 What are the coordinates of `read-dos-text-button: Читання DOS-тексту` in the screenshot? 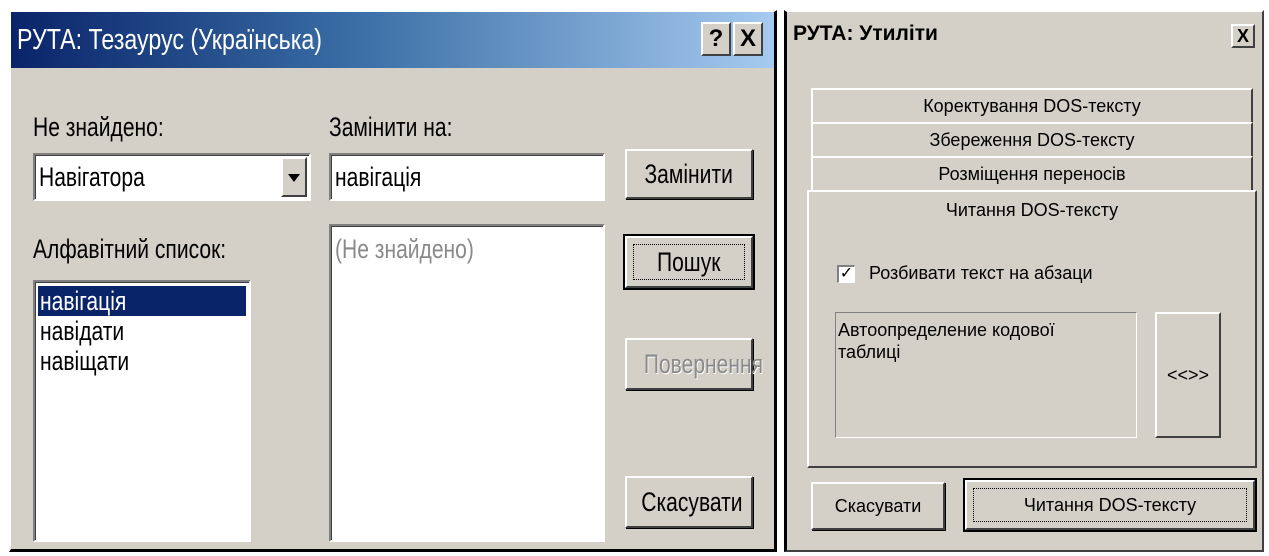 It's located at (1110, 505).